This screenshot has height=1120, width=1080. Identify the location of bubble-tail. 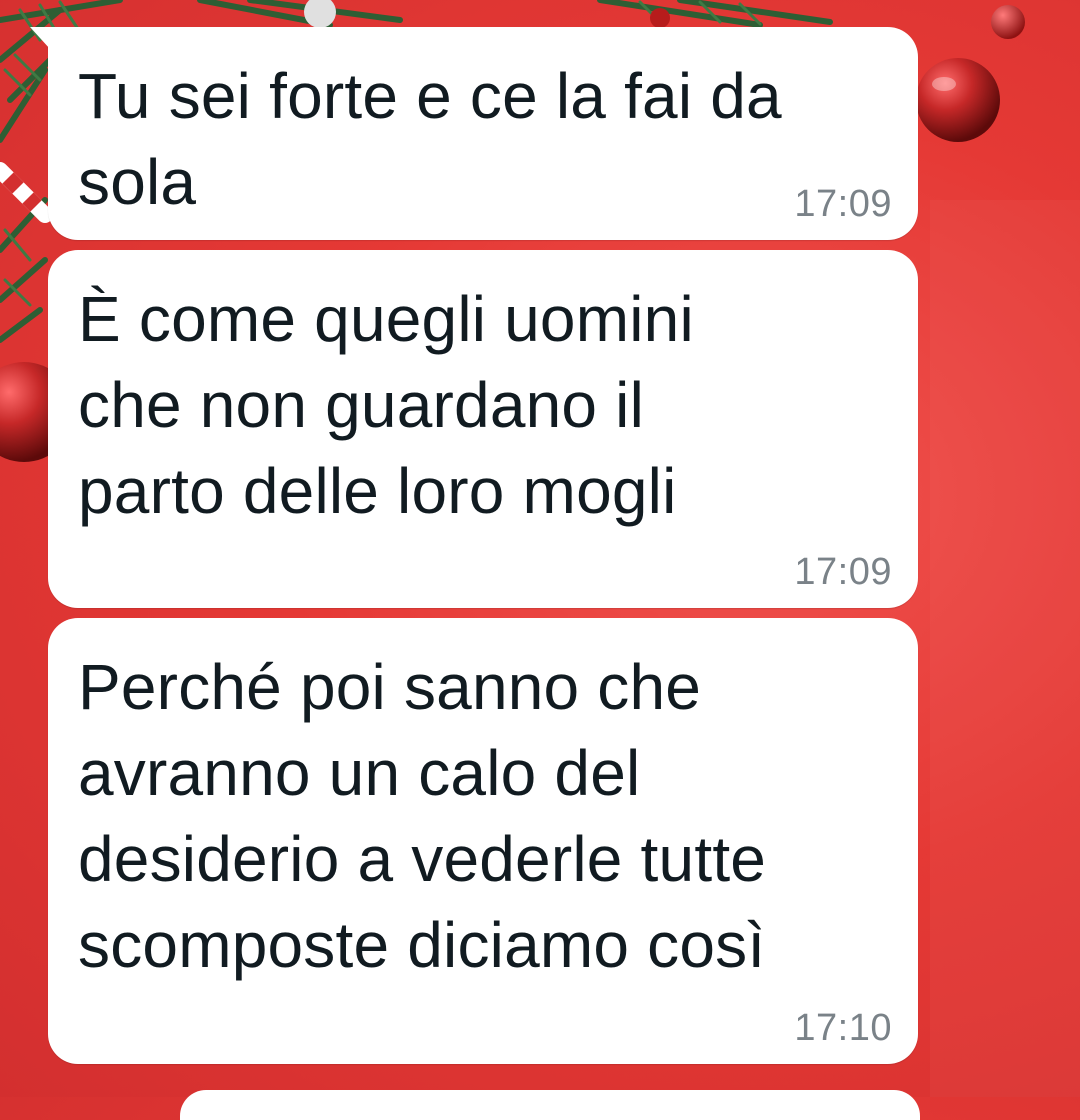
(40, 38).